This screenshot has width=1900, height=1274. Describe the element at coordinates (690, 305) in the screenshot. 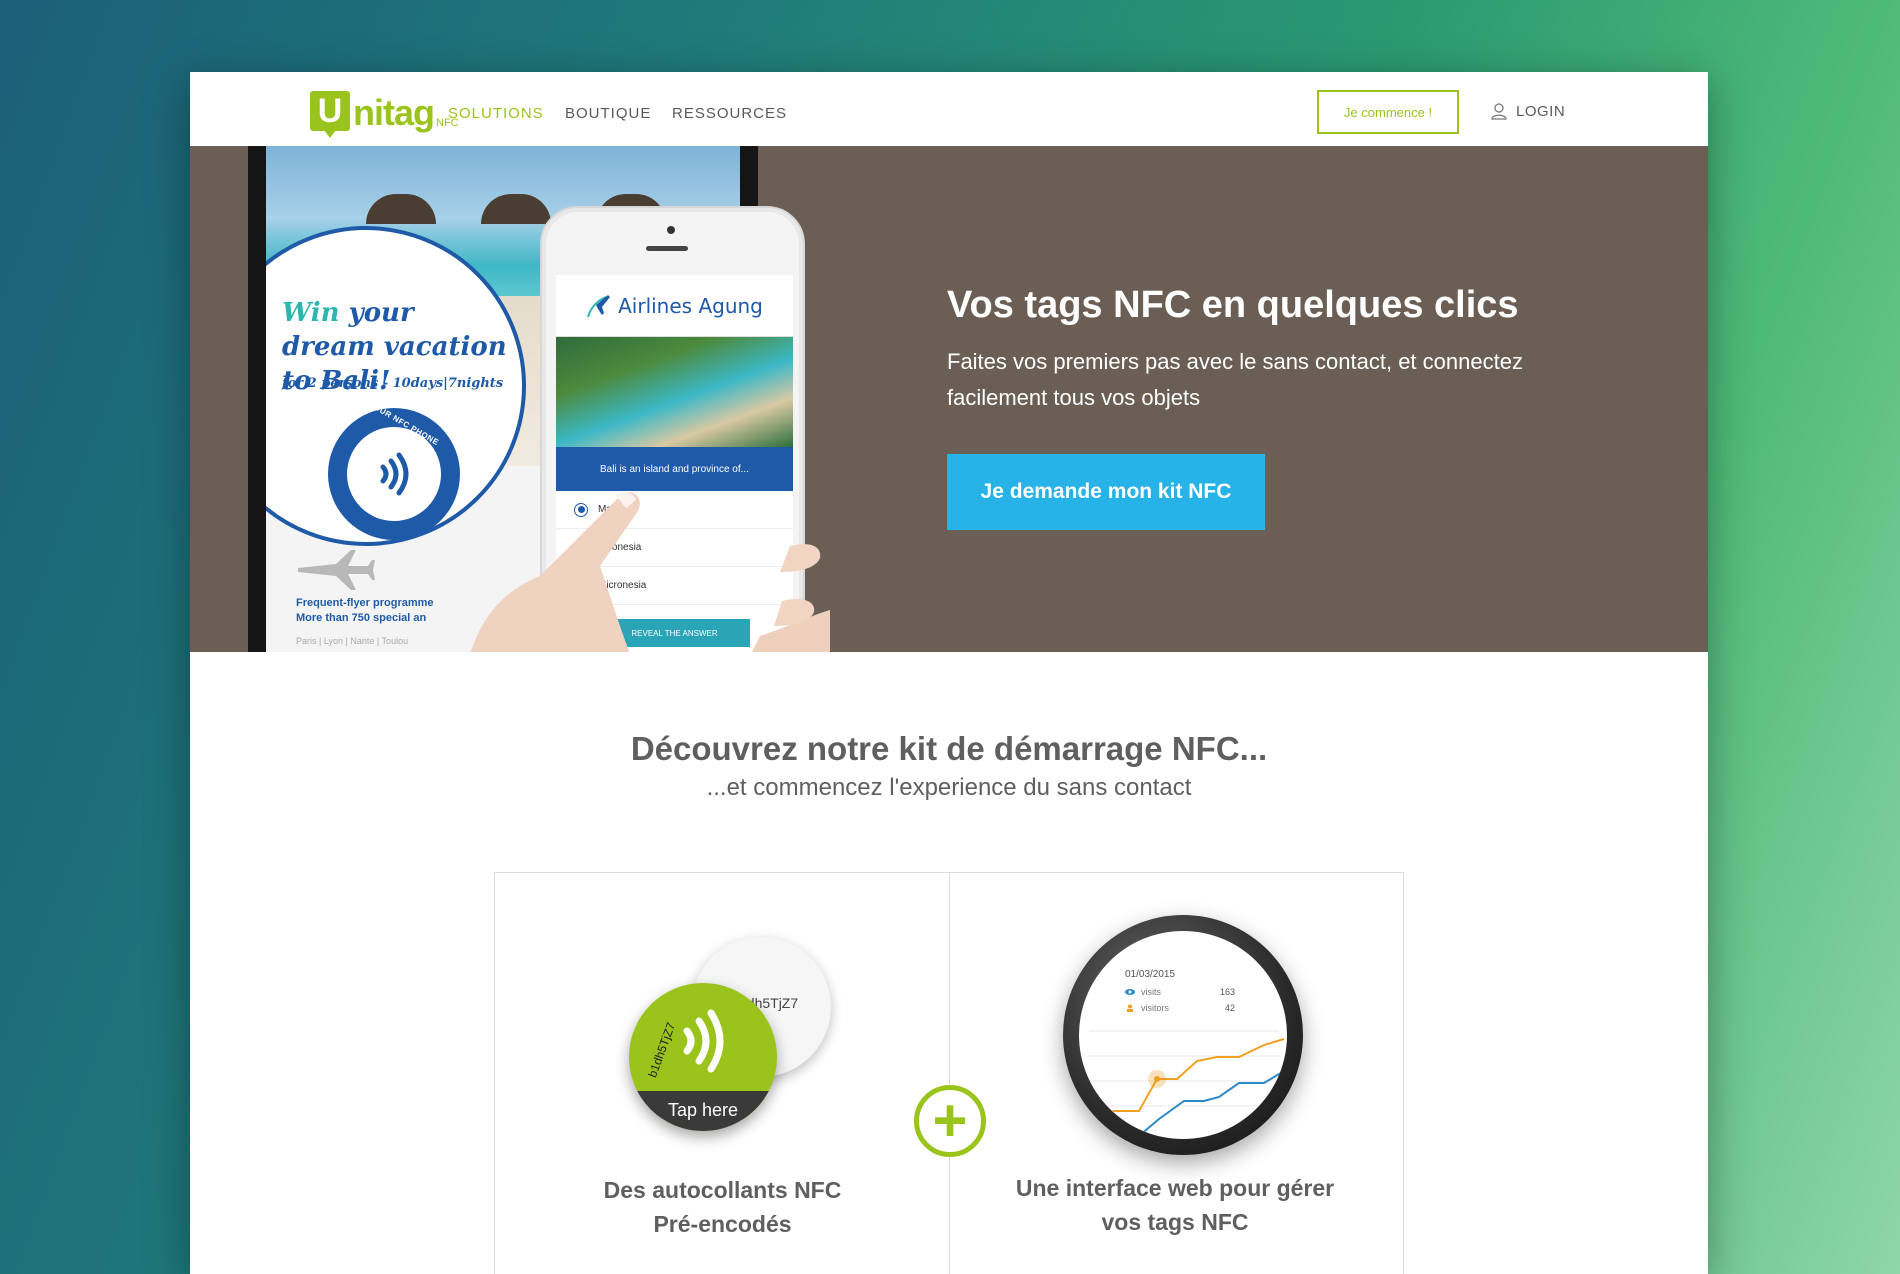

I see `airline-name: Airlines Agung` at that location.